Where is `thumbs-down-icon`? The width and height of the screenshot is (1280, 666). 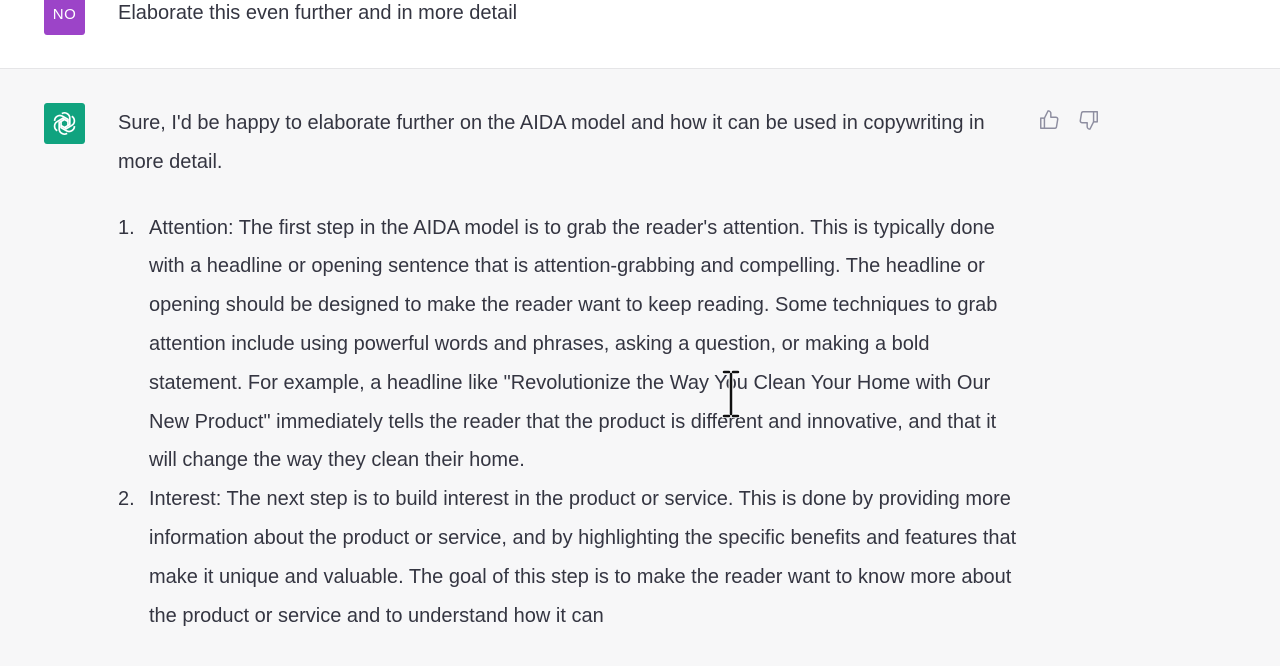 thumbs-down-icon is located at coordinates (1088, 120).